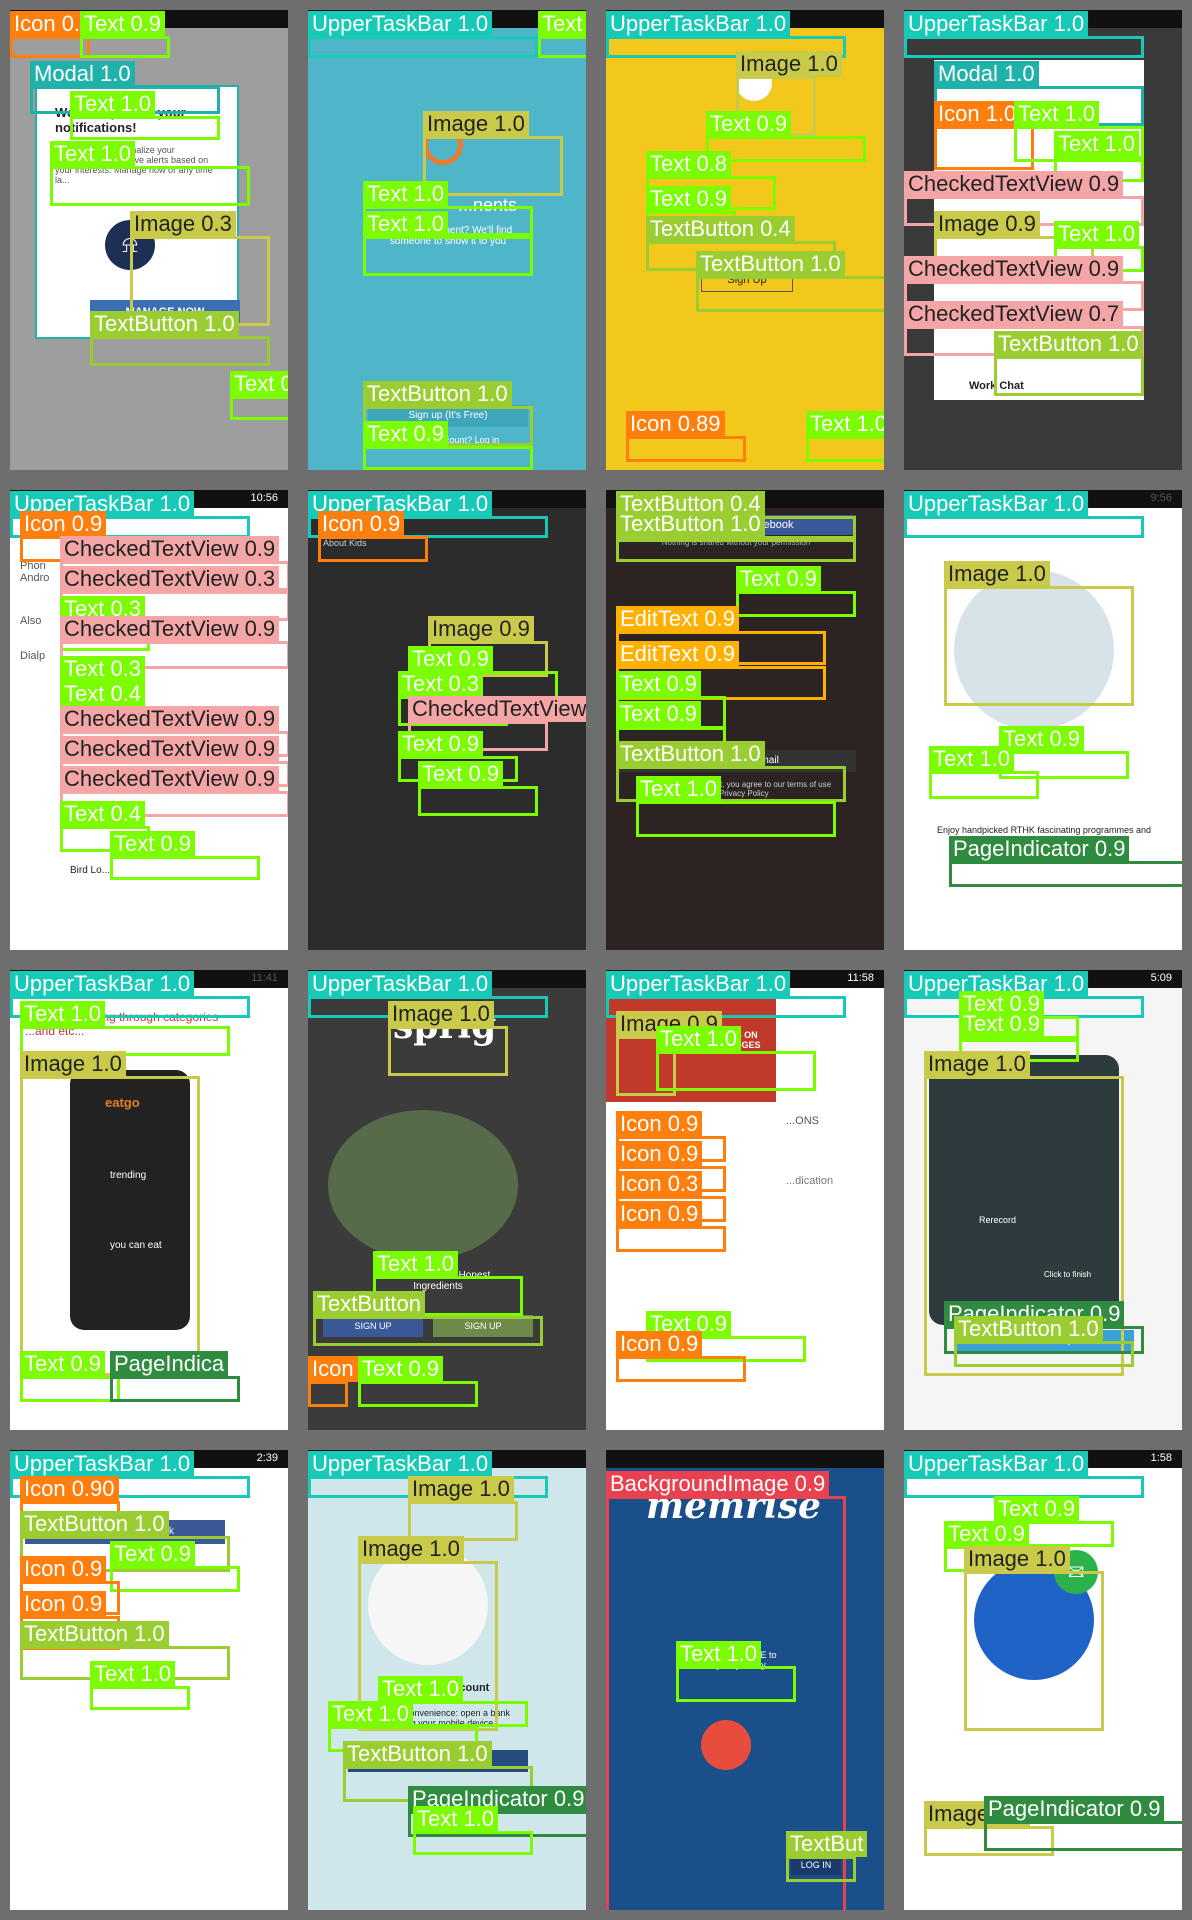  Describe the element at coordinates (1014, 314) in the screenshot. I see `detection-label: CheckedTextView 0.7` at that location.